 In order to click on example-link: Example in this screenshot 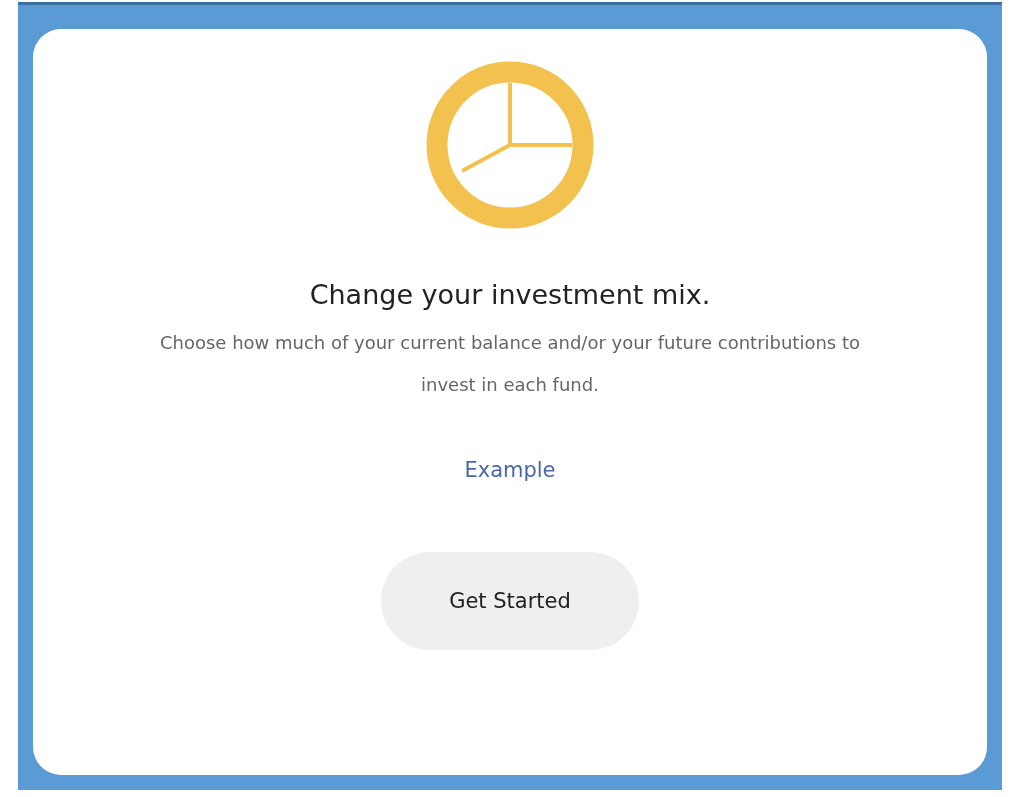, I will do `click(510, 470)`.